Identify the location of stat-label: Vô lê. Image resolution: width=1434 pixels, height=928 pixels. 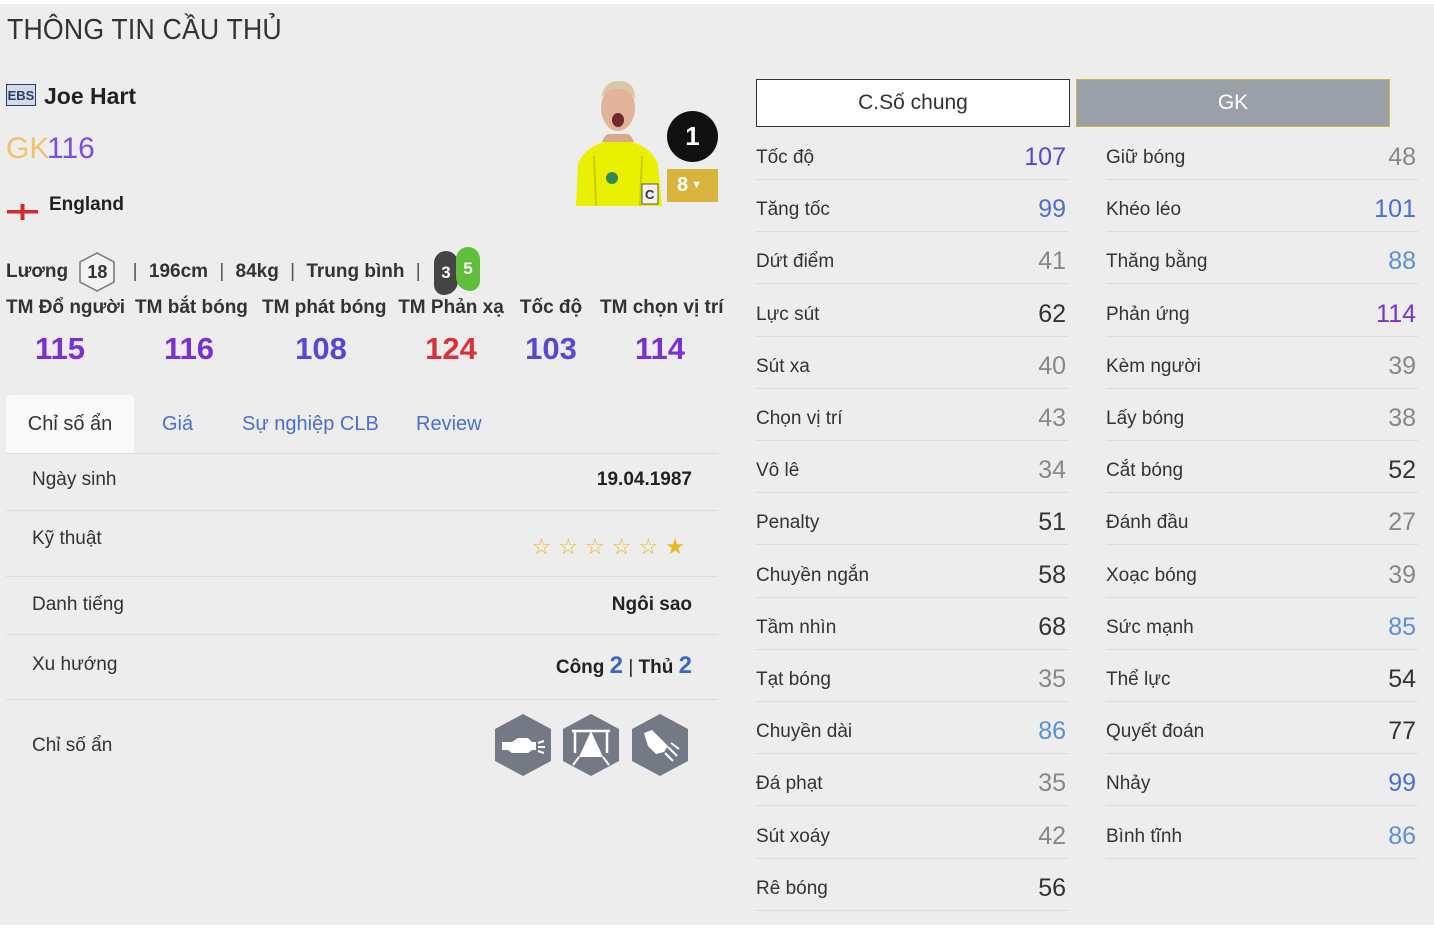
(778, 471).